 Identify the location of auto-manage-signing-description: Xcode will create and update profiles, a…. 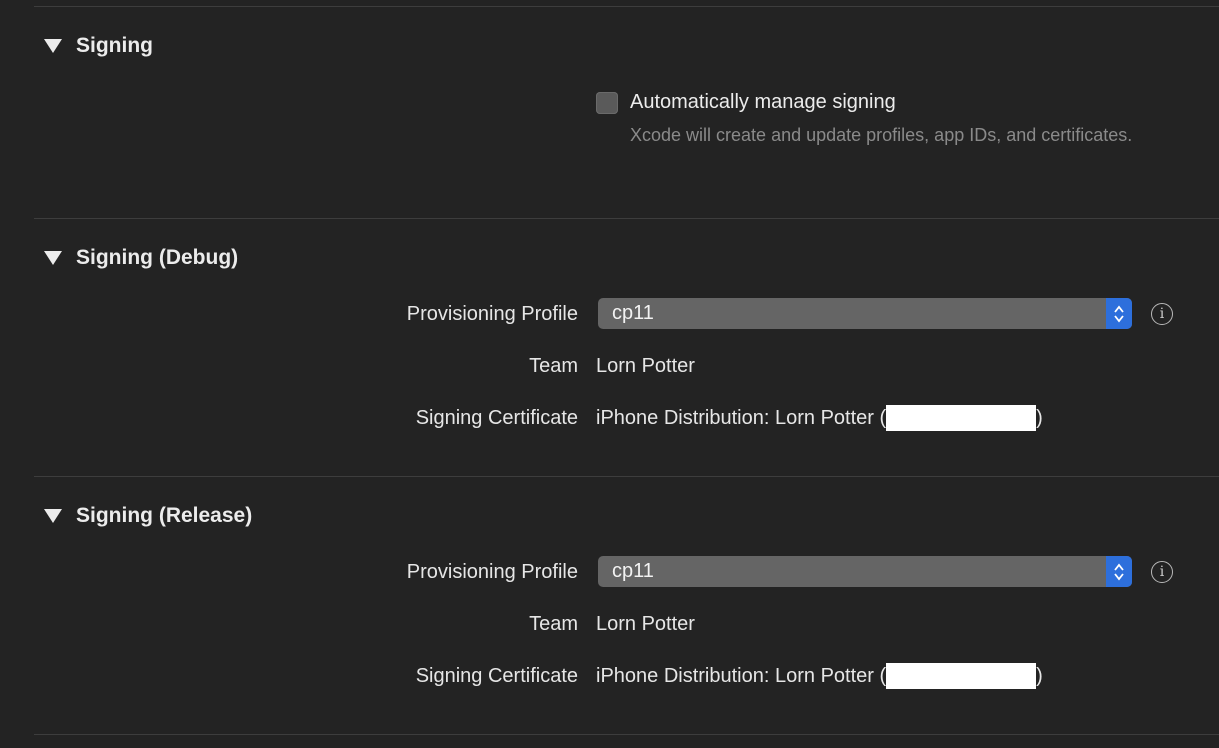
(881, 135).